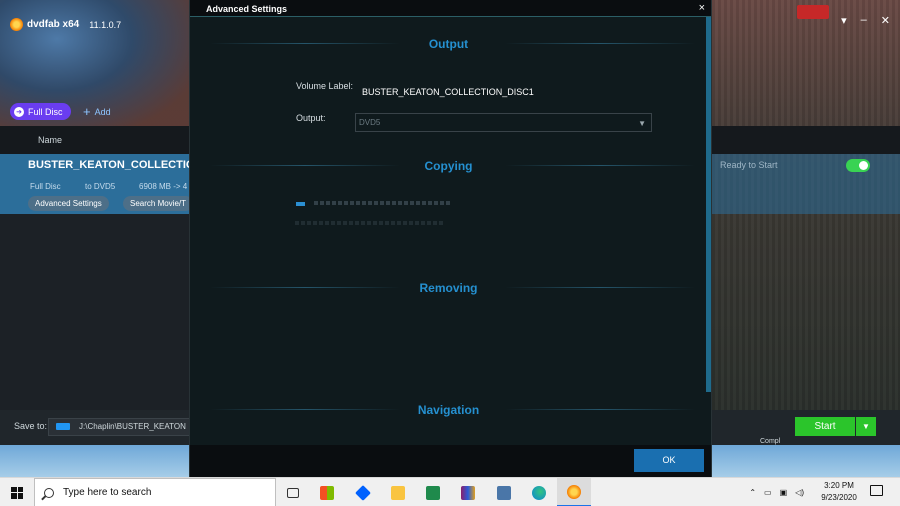 The image size is (900, 506). Describe the element at coordinates (49, 492) in the screenshot. I see `search-icon` at that location.